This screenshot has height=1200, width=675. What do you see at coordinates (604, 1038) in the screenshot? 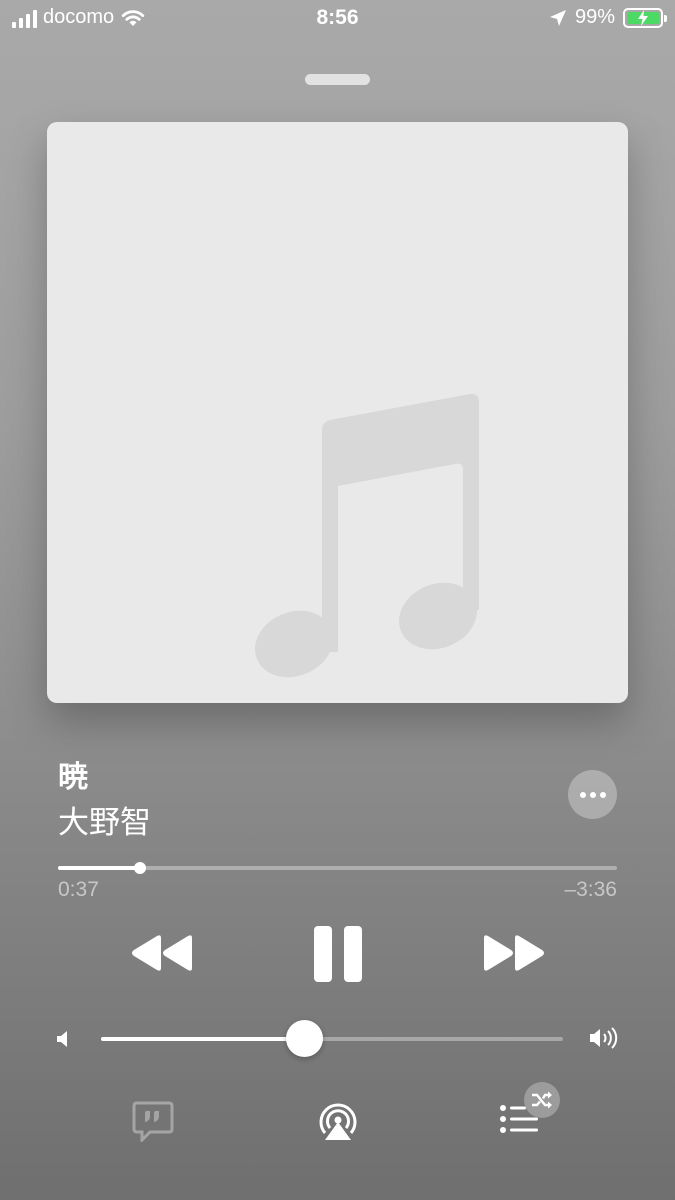
I see `speaker-high-icon` at bounding box center [604, 1038].